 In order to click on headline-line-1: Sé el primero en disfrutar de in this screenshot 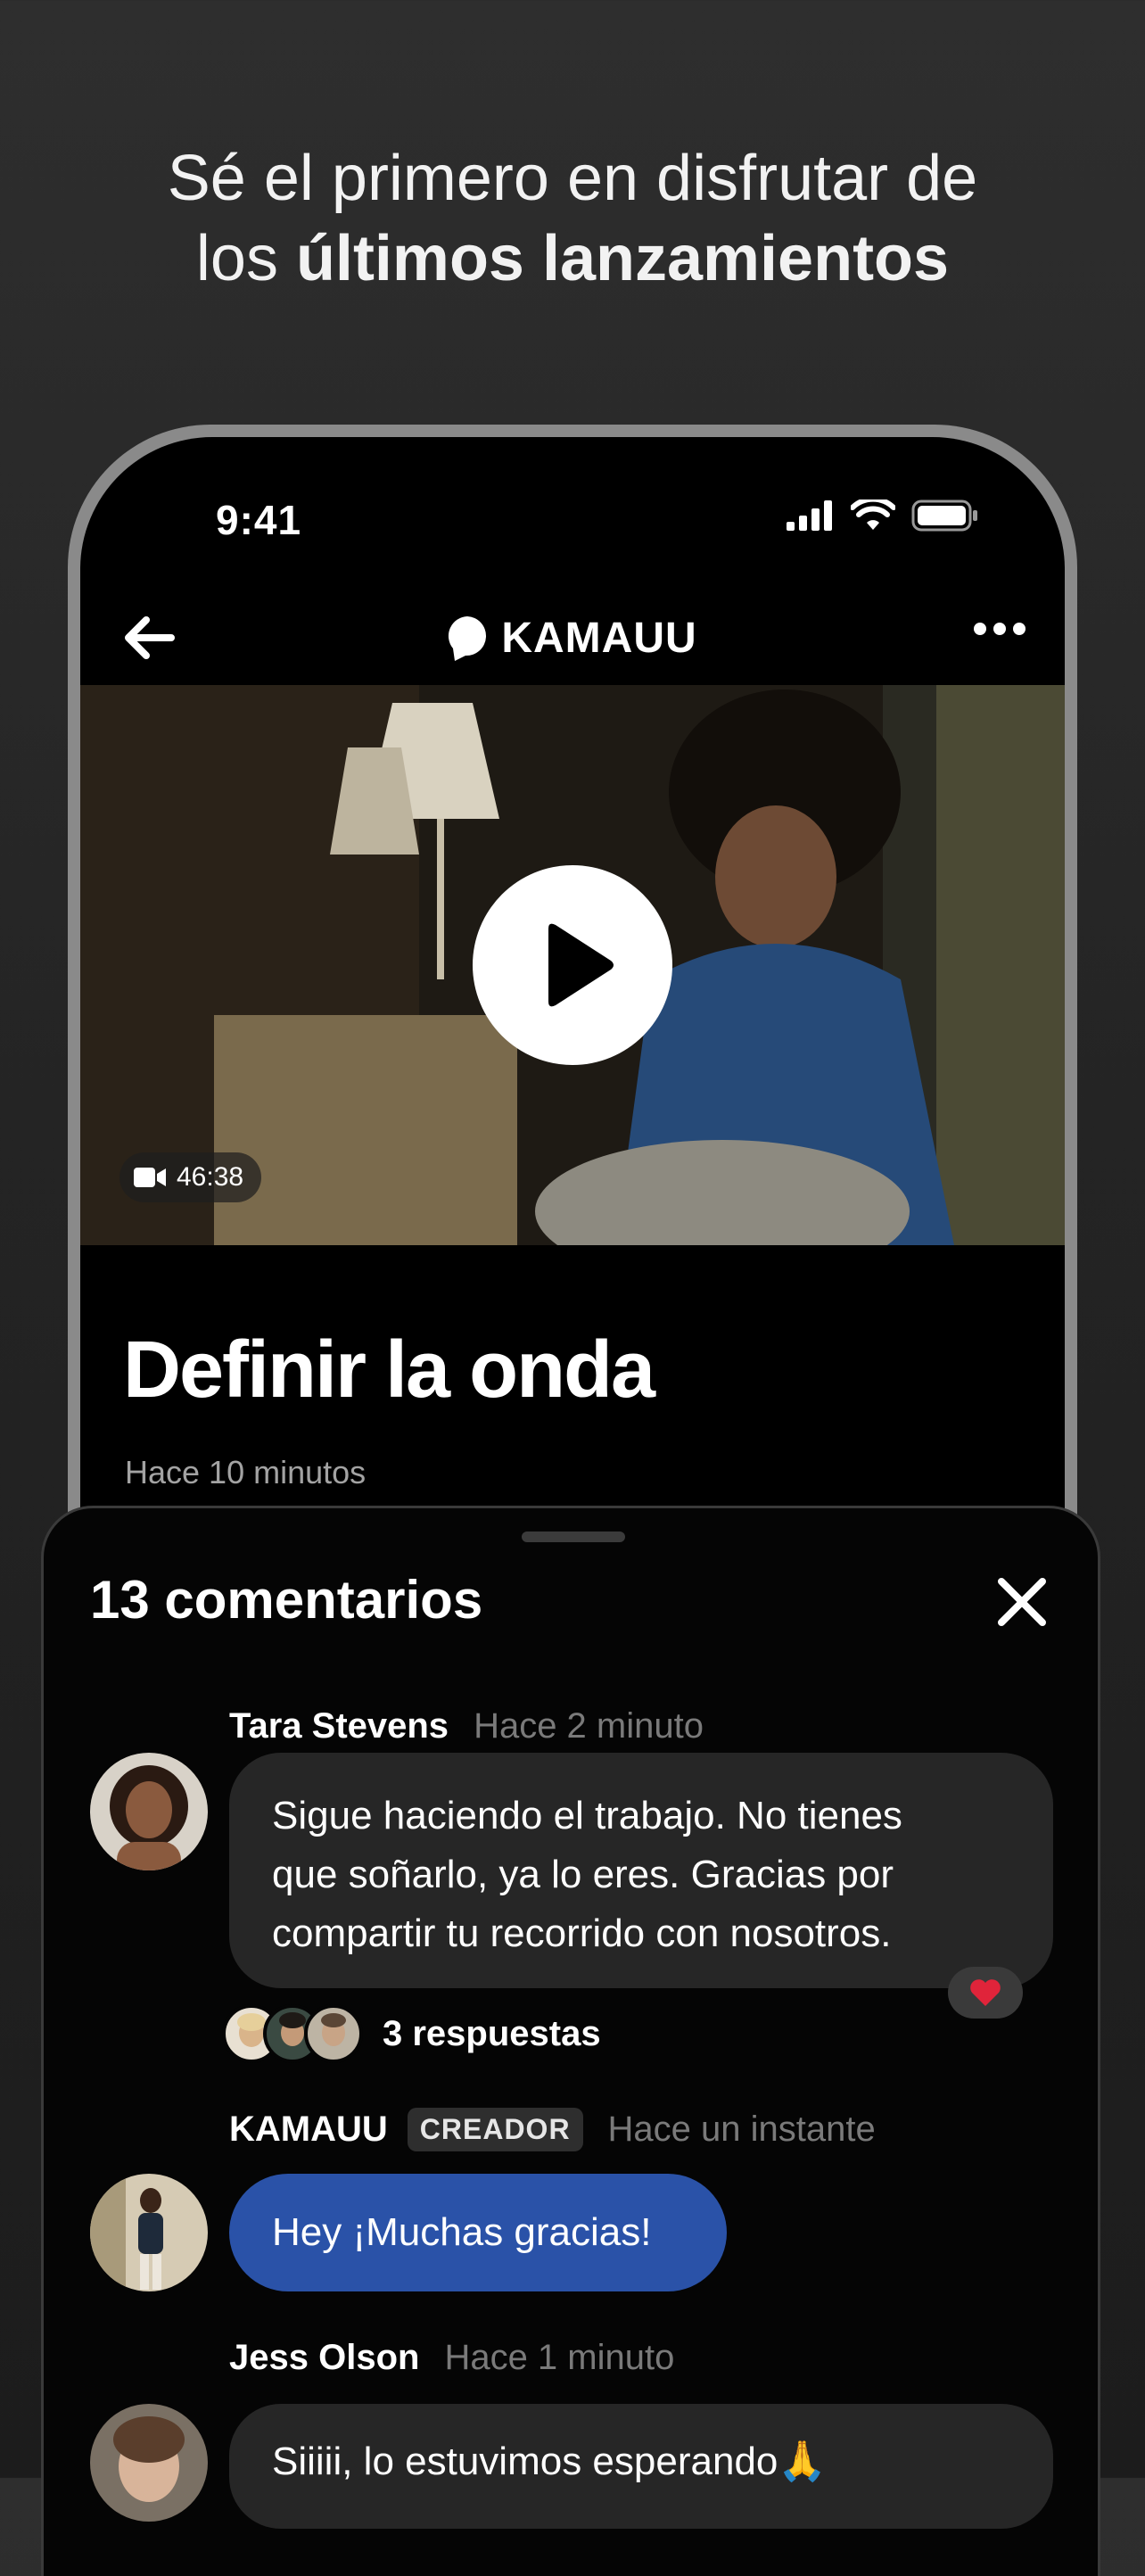, I will do `click(572, 178)`.